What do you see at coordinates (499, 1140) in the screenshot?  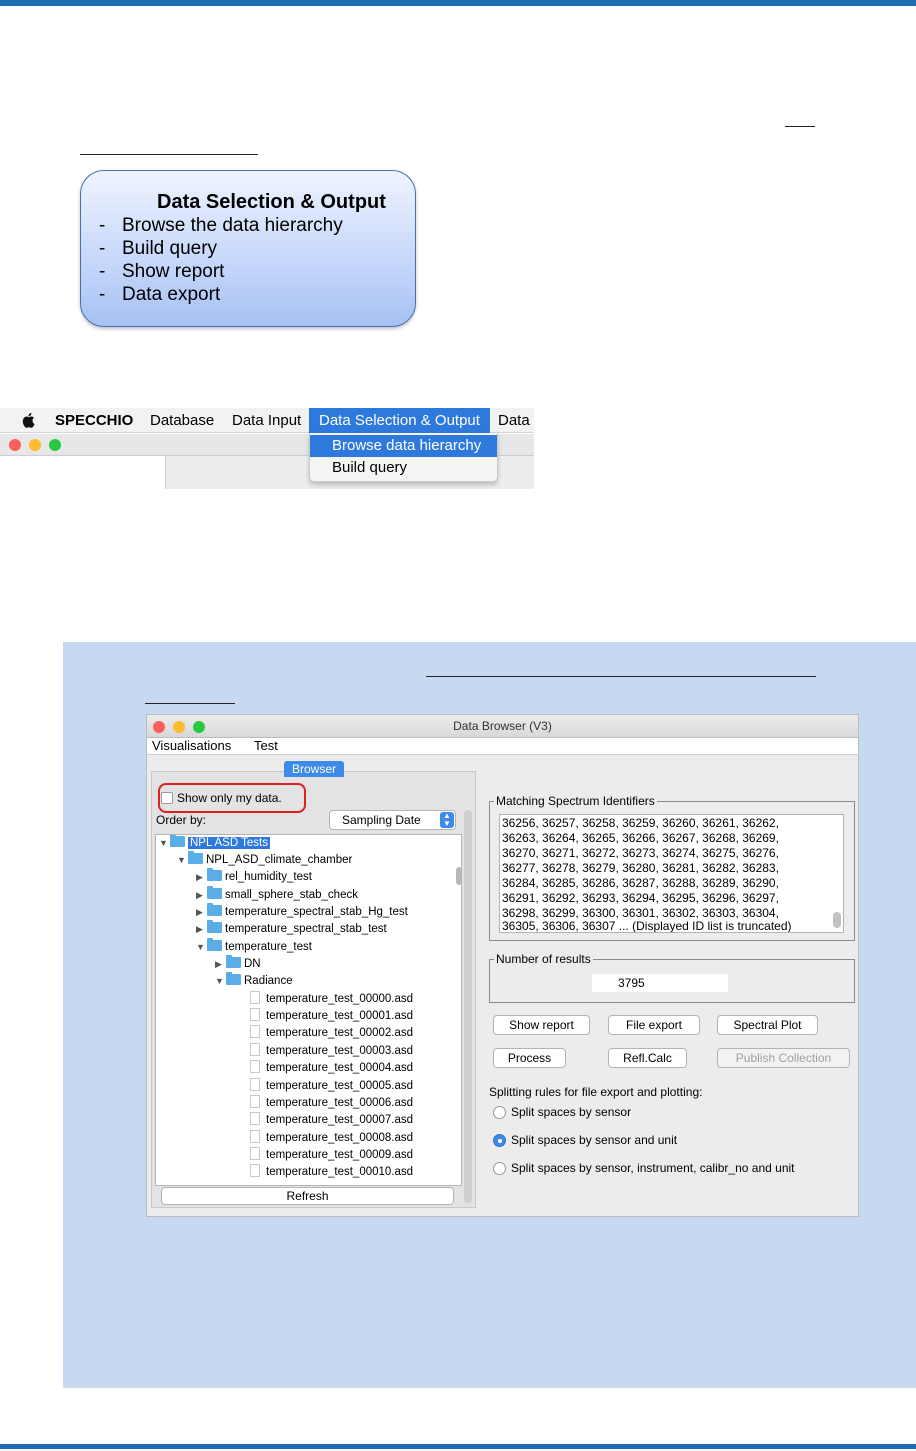 I see `radio-button-selected` at bounding box center [499, 1140].